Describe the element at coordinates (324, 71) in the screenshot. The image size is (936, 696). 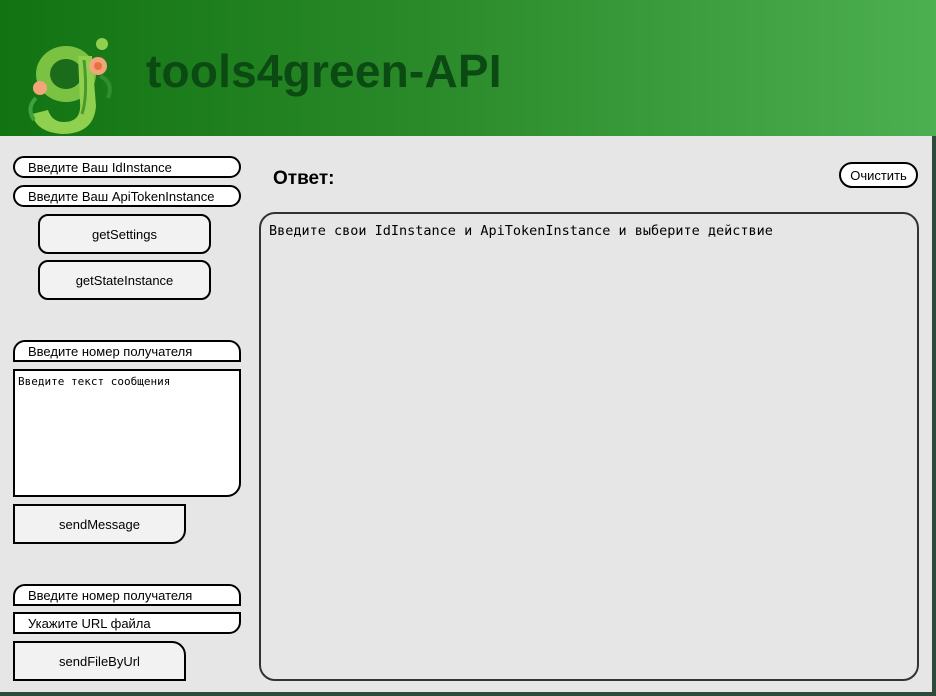
I see `app-title: tools4green-API` at that location.